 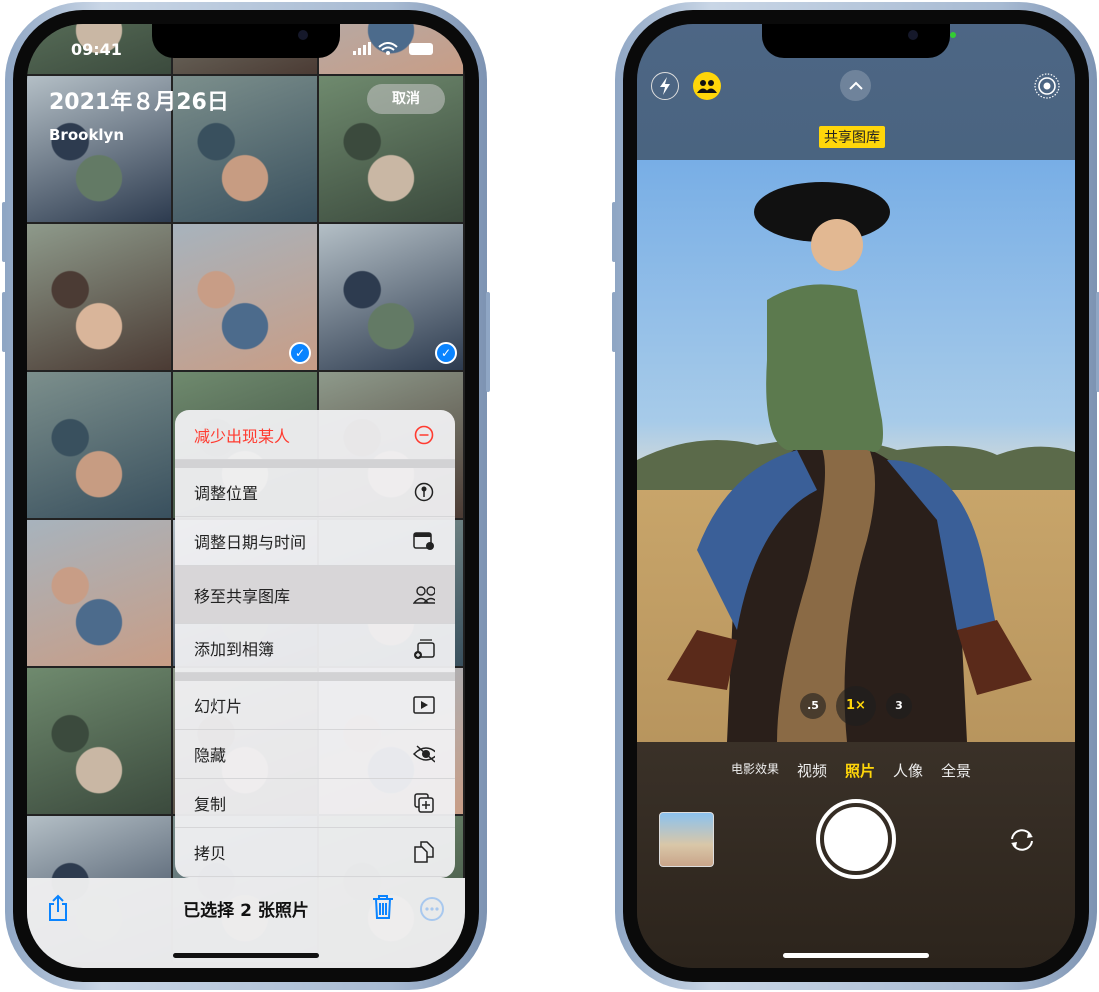 What do you see at coordinates (139, 102) in the screenshot?
I see `date-title: 2021年８月26日` at bounding box center [139, 102].